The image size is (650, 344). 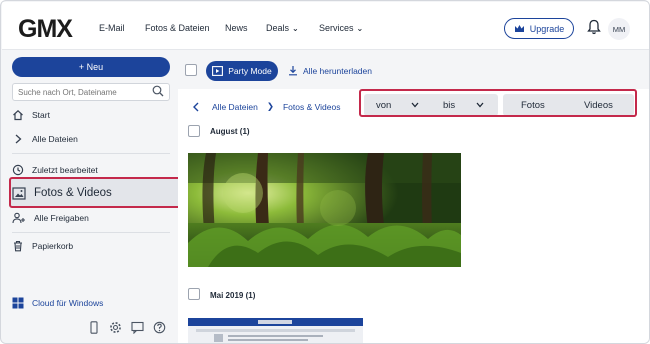 I want to click on breadcrumb: Alle Dateien ❯ Fotos & Videos, so click(x=266, y=106).